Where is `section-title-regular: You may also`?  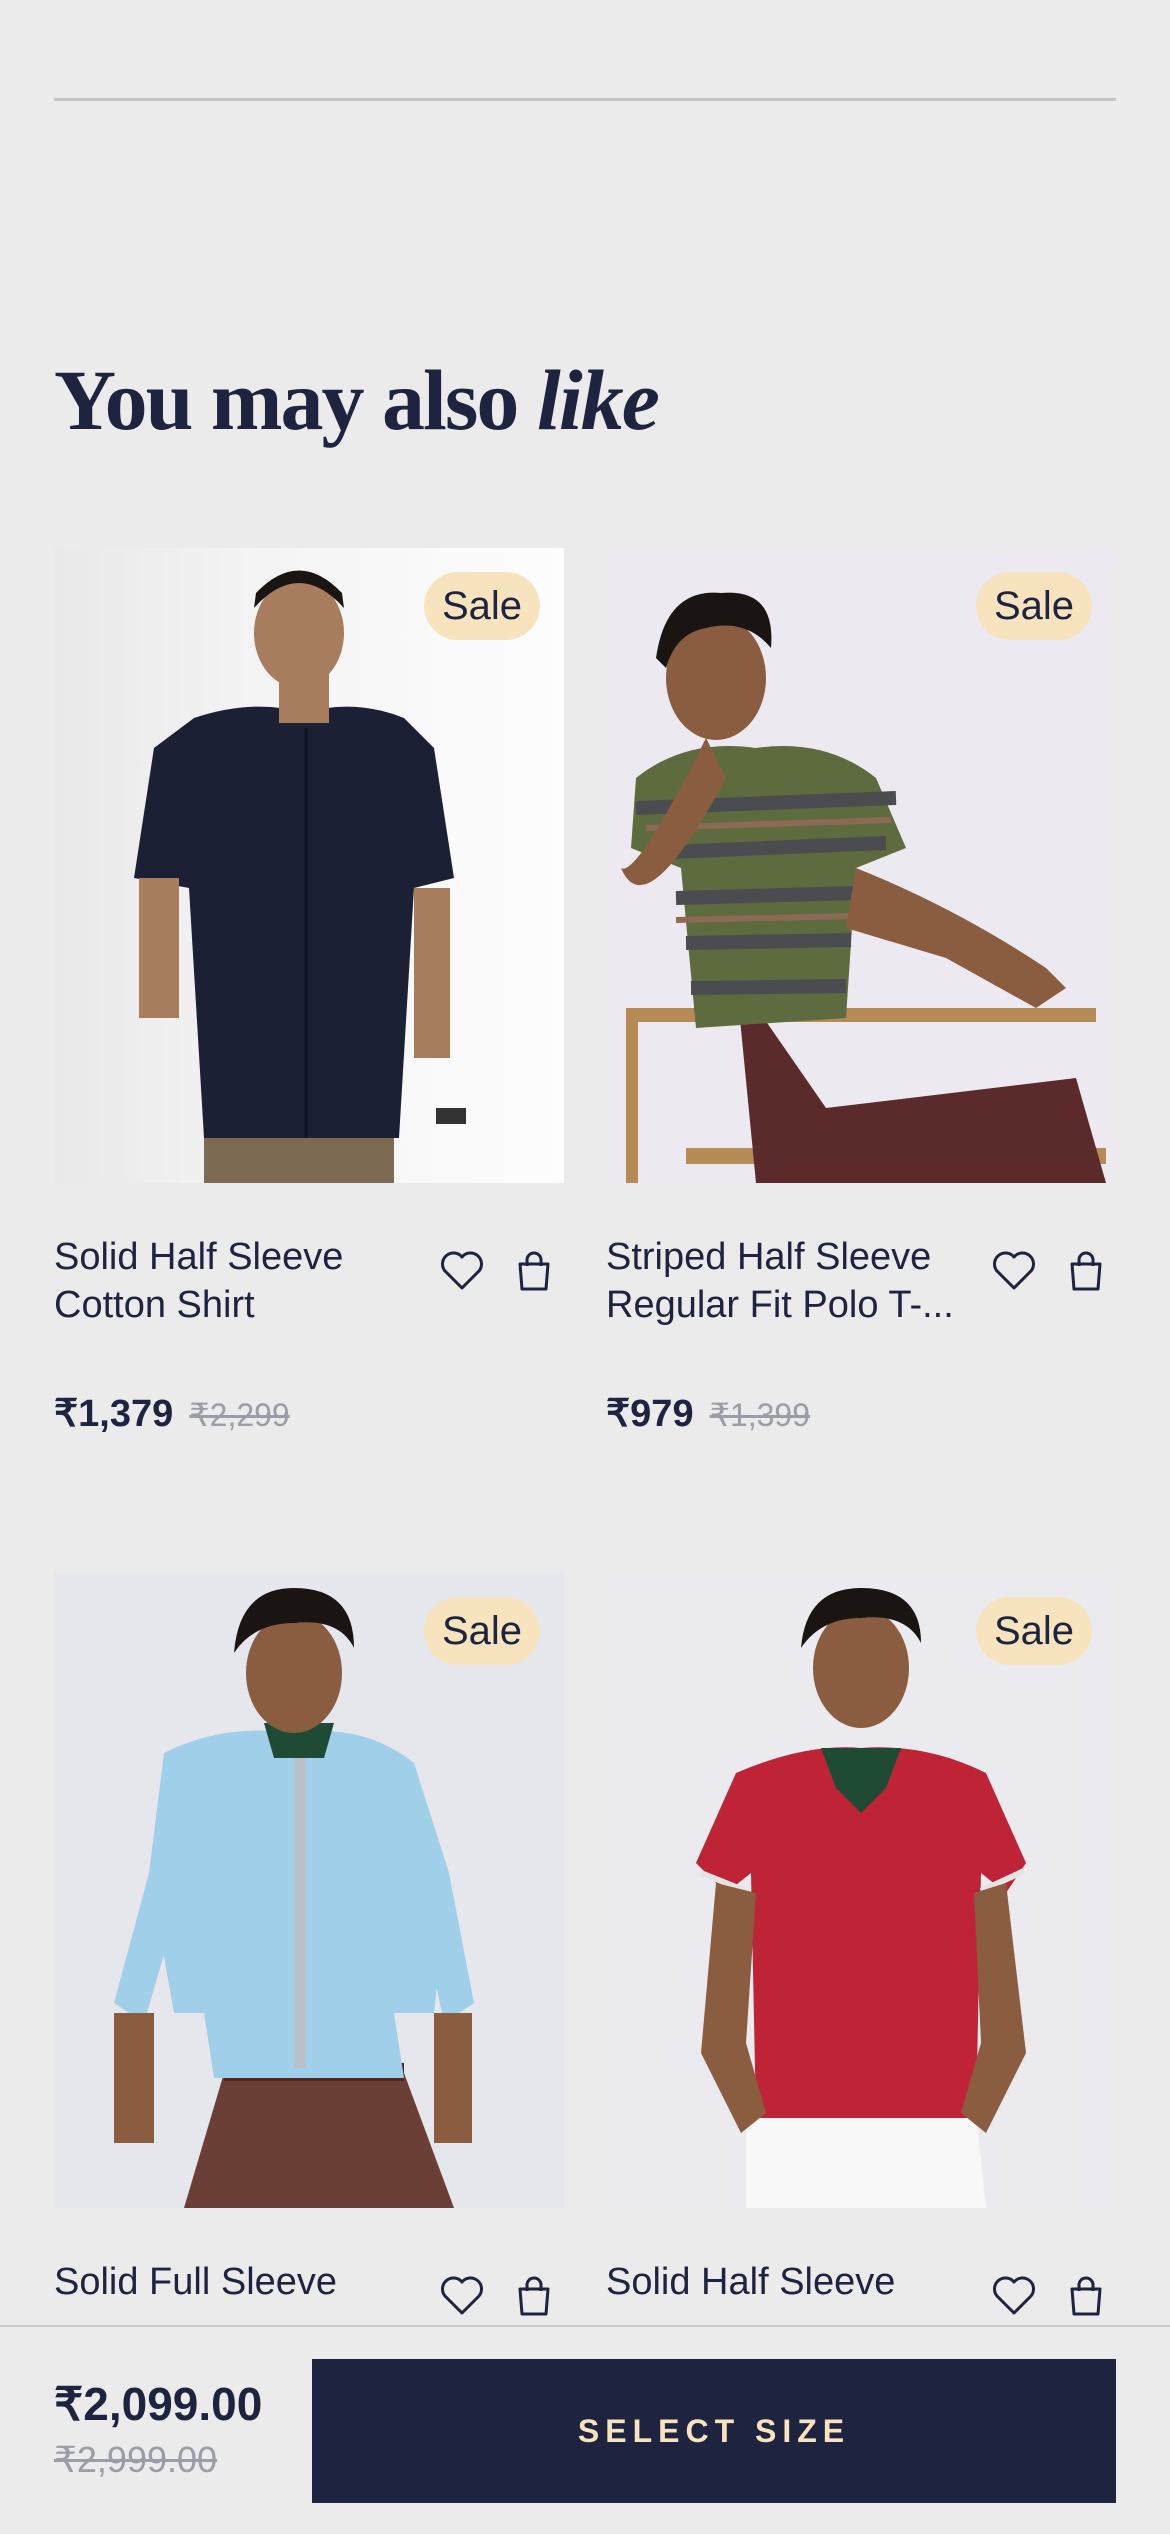 section-title-regular: You may also is located at coordinates (286, 400).